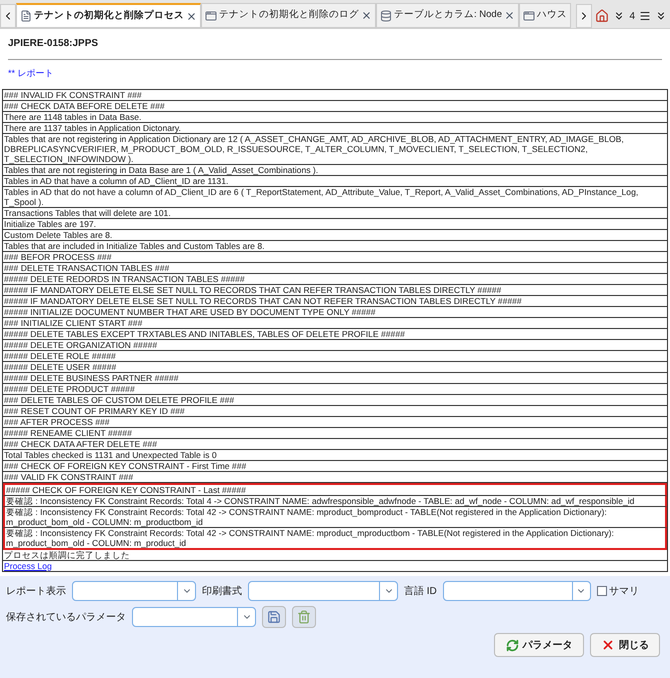 The height and width of the screenshot is (678, 670). I want to click on field-label: 言語 ID, so click(420, 591).